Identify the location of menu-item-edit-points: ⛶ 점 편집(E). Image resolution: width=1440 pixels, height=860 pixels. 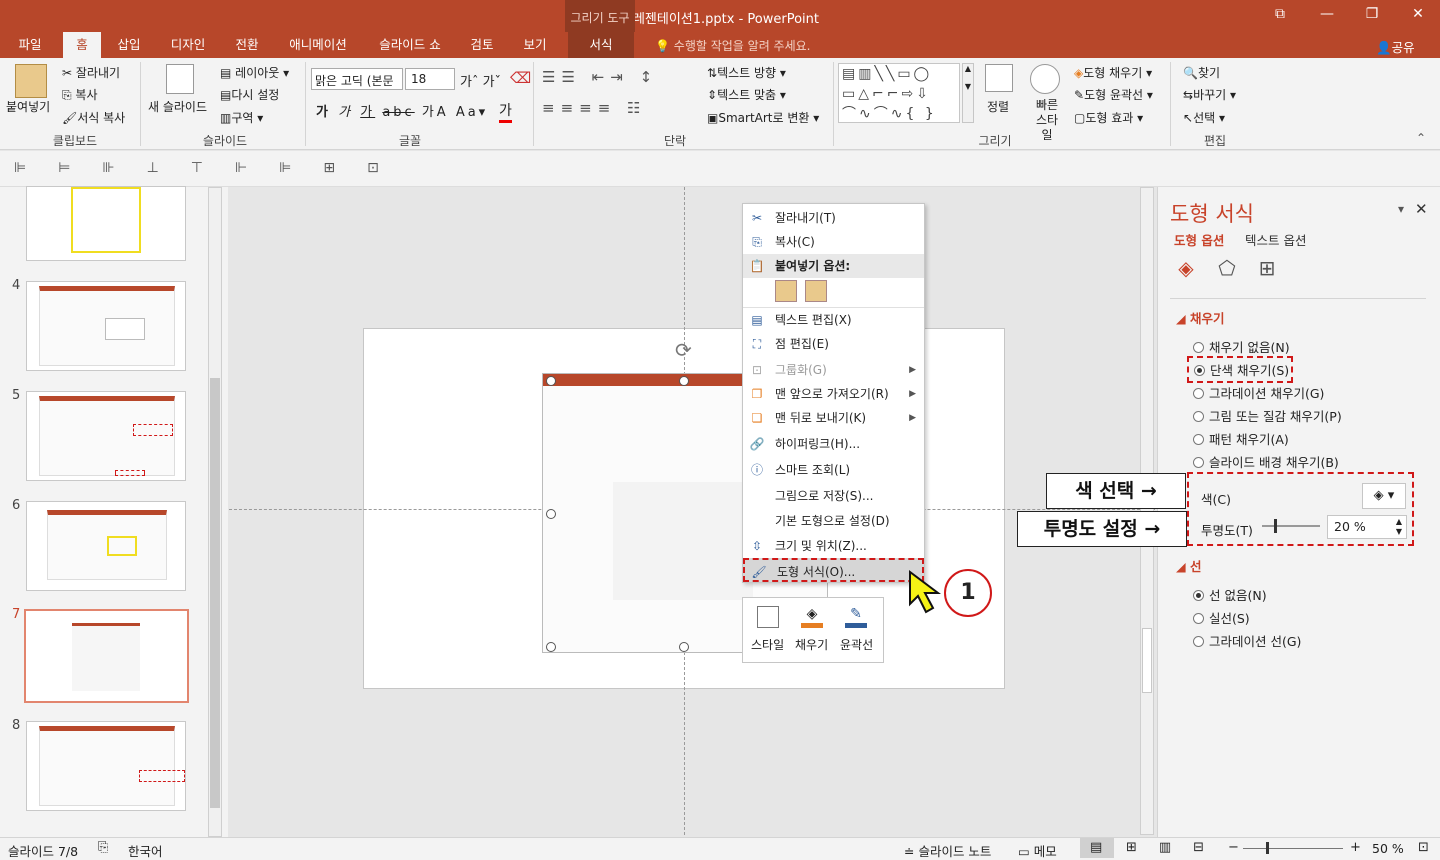
(833, 344).